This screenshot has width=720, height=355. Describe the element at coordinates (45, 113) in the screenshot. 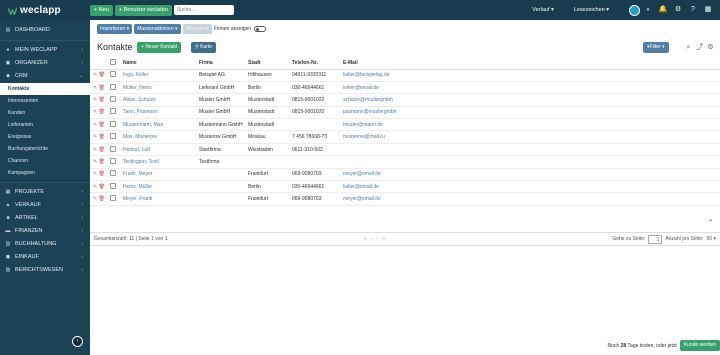

I see `sidebar-subitem-kunden: Kunden` at that location.